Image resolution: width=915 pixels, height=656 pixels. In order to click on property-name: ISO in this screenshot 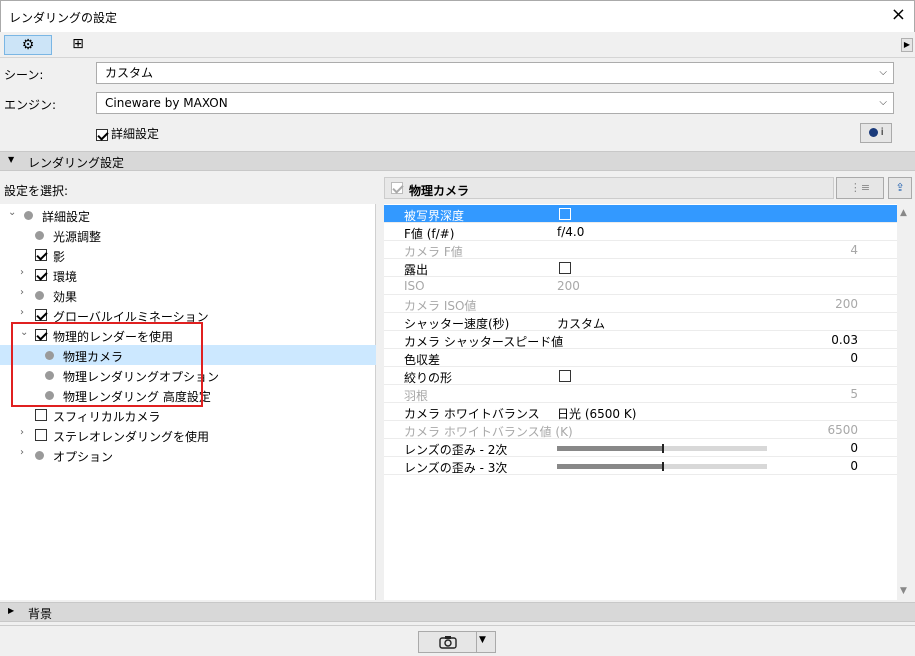, I will do `click(414, 286)`.